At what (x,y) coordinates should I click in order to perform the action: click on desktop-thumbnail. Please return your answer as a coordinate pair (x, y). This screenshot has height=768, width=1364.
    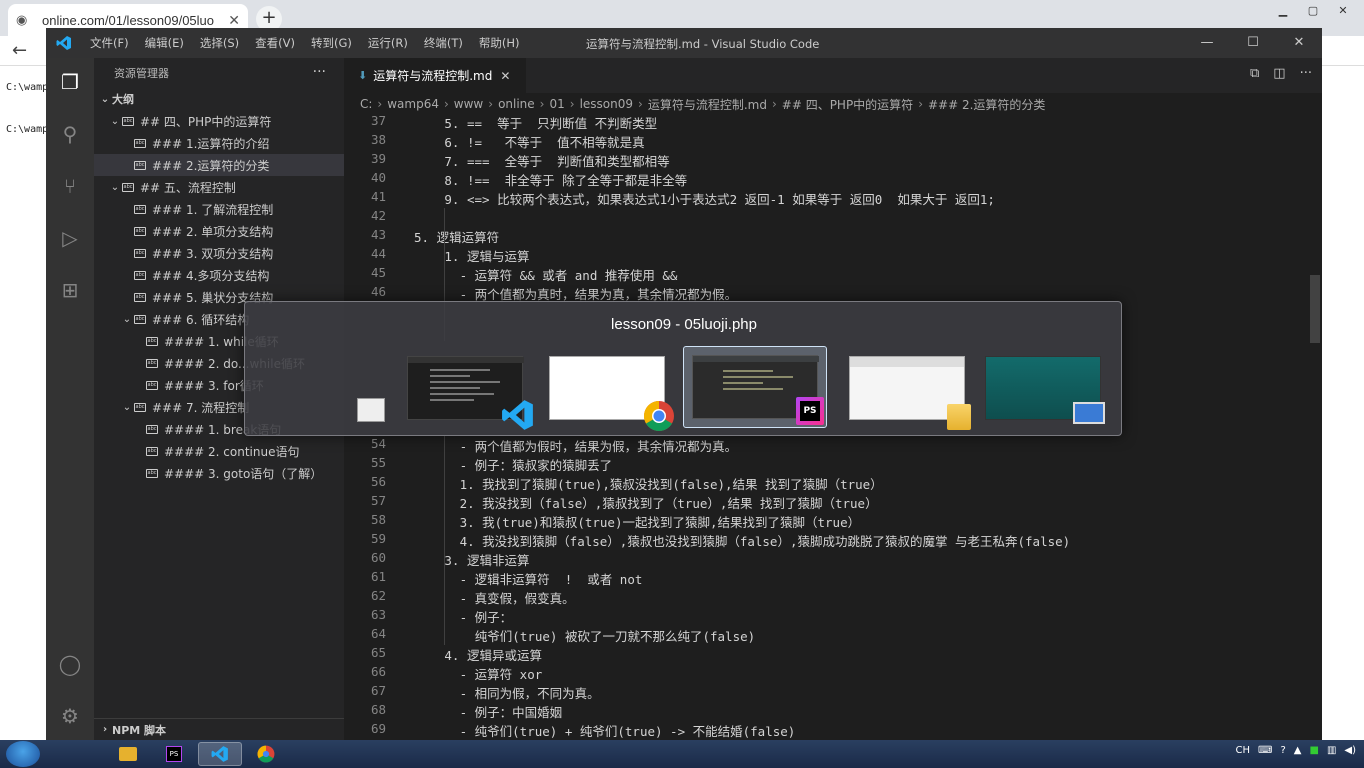
    Looking at the image, I should click on (1043, 388).